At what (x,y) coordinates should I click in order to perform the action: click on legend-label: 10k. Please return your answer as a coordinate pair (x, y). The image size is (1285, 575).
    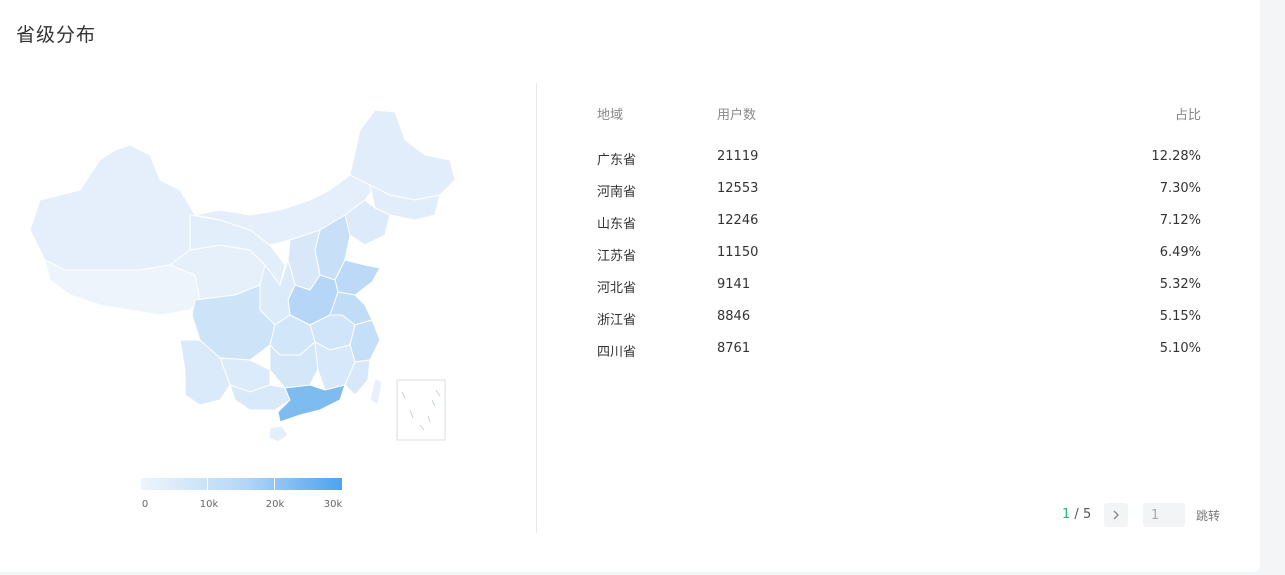
    Looking at the image, I should click on (209, 504).